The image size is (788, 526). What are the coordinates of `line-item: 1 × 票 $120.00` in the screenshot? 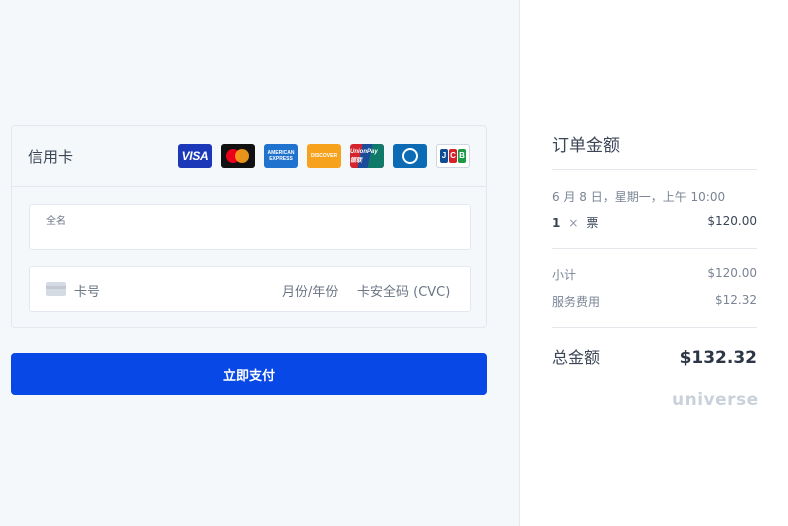 It's located at (654, 222).